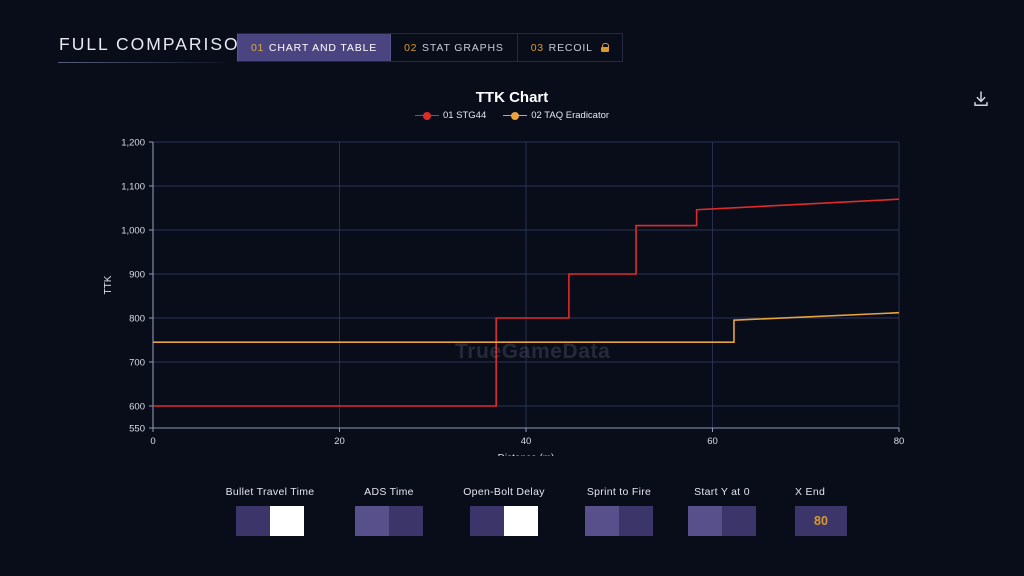 Image resolution: width=1024 pixels, height=576 pixels. I want to click on control-sprint-to-fire: Sprint to Fire, so click(619, 511).